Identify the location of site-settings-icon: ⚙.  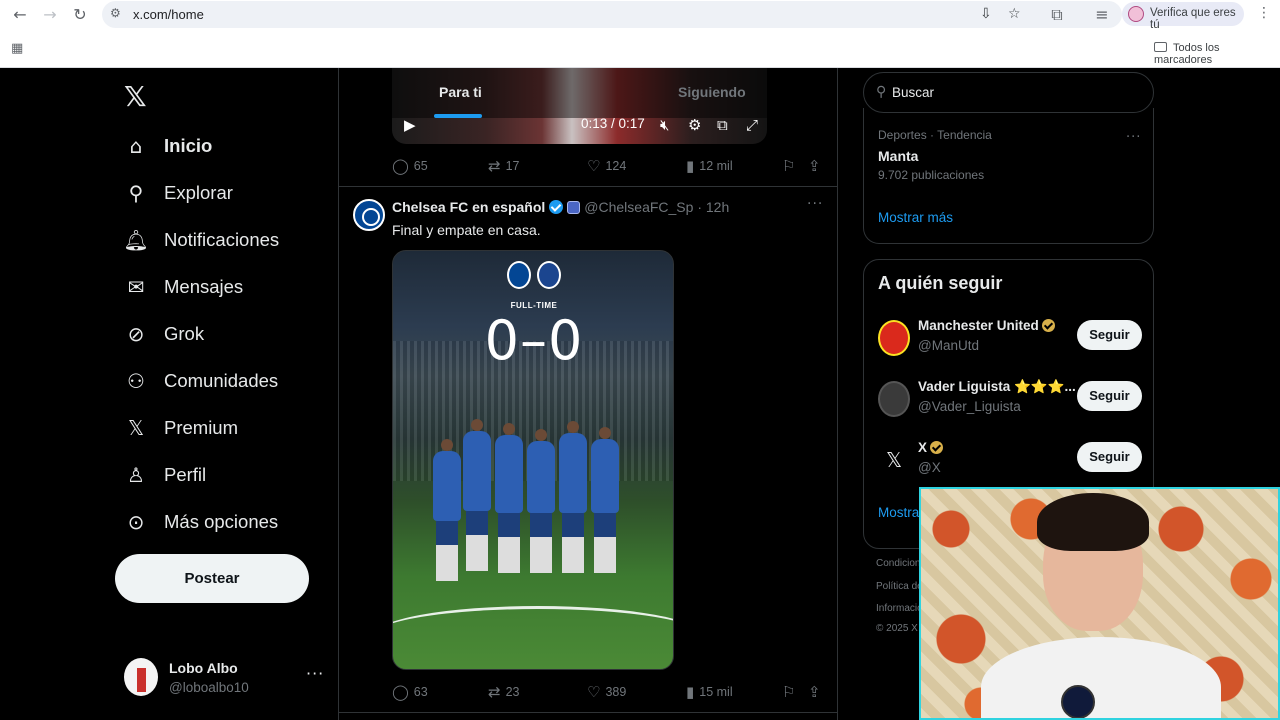
(115, 13).